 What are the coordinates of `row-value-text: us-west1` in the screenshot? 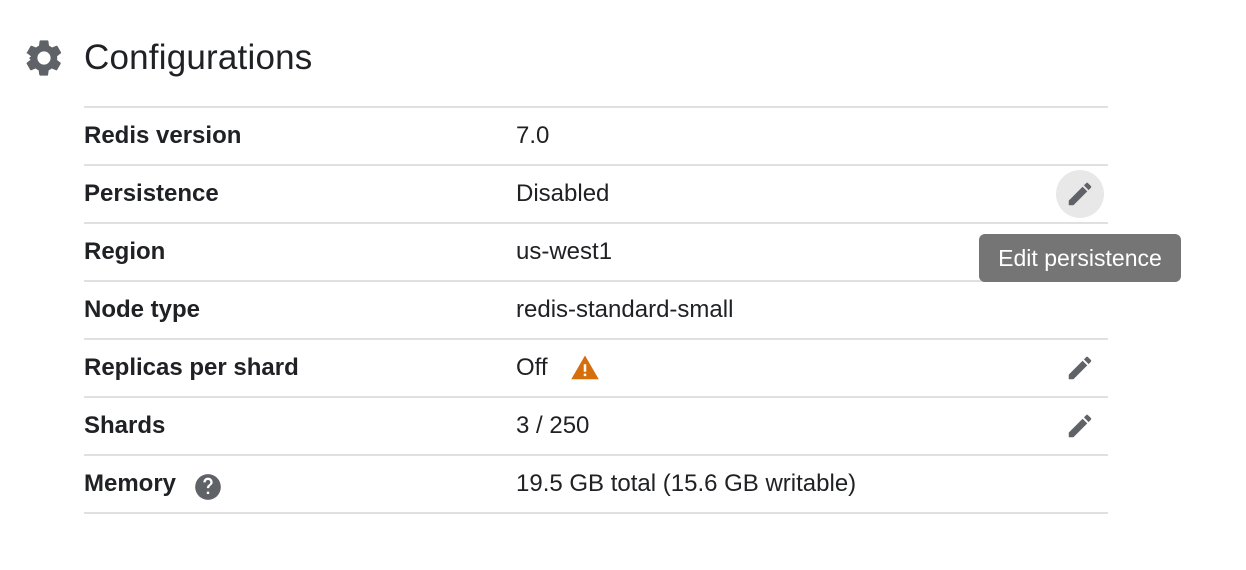 It's located at (564, 251).